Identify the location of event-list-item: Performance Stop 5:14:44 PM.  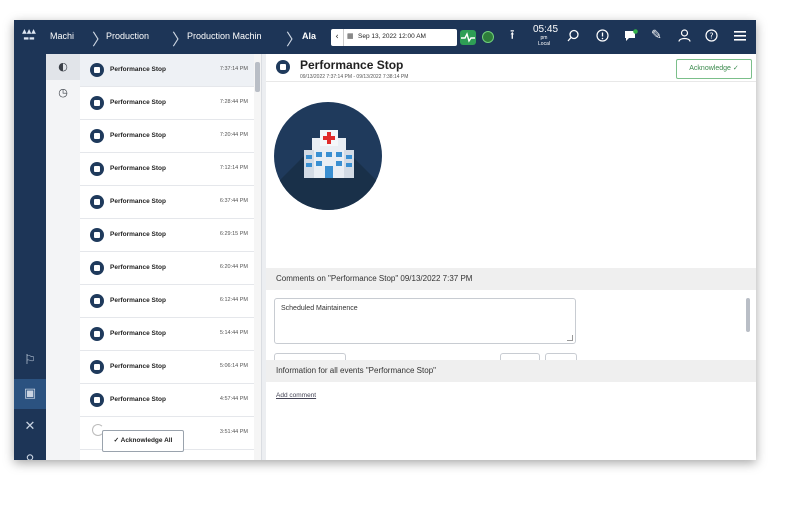
(167, 334).